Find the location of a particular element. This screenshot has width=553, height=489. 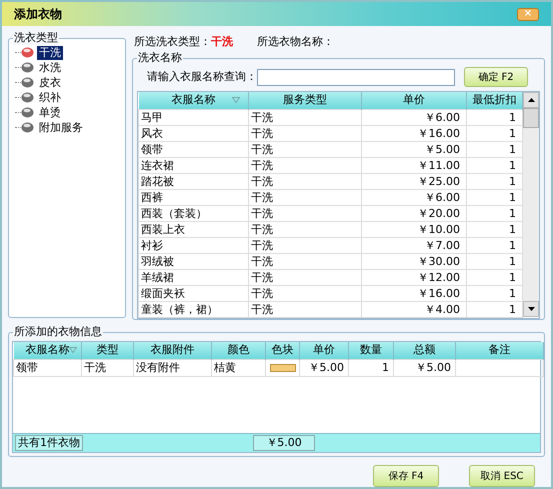

selected-type-label: 所选洗衣类型： is located at coordinates (172, 42).